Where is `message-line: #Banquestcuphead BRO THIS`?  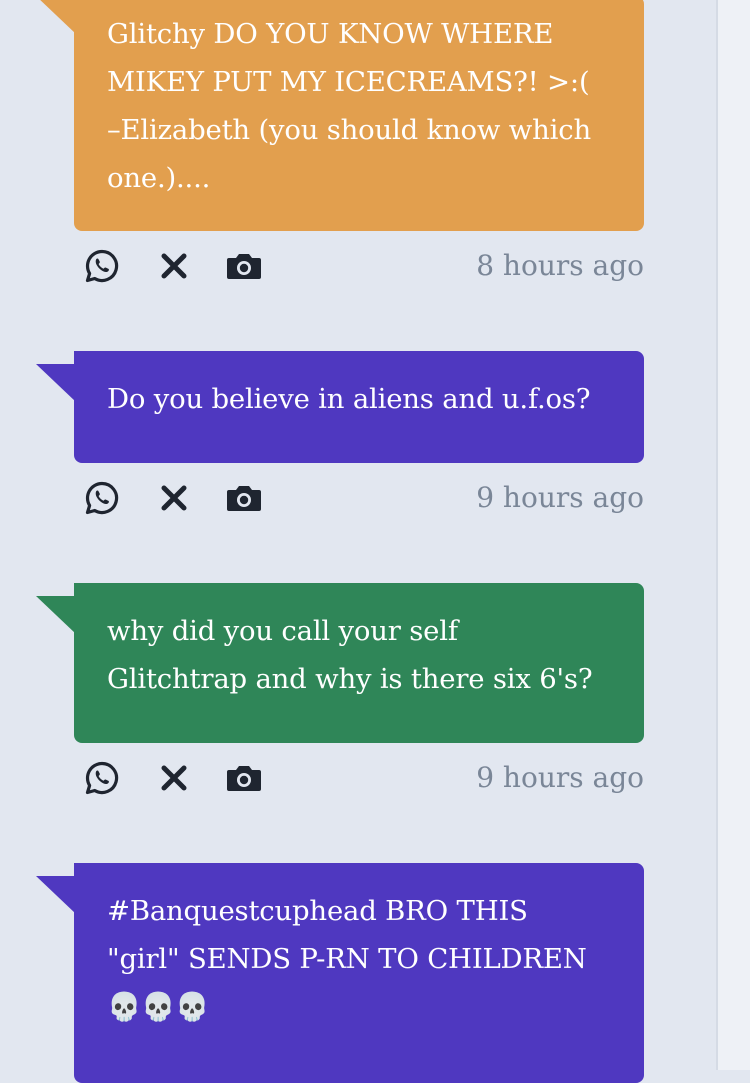
message-line: #Banquestcuphead BRO THIS is located at coordinates (317, 911).